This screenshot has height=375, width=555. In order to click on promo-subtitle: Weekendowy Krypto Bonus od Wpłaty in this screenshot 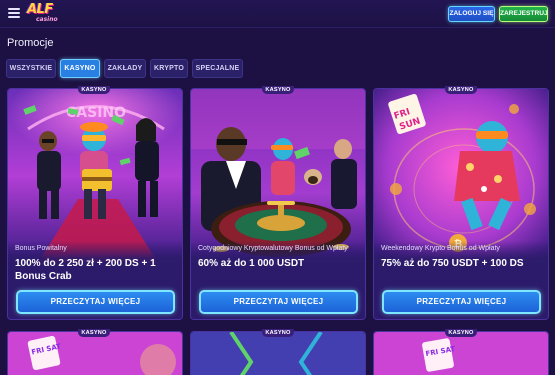, I will do `click(440, 248)`.